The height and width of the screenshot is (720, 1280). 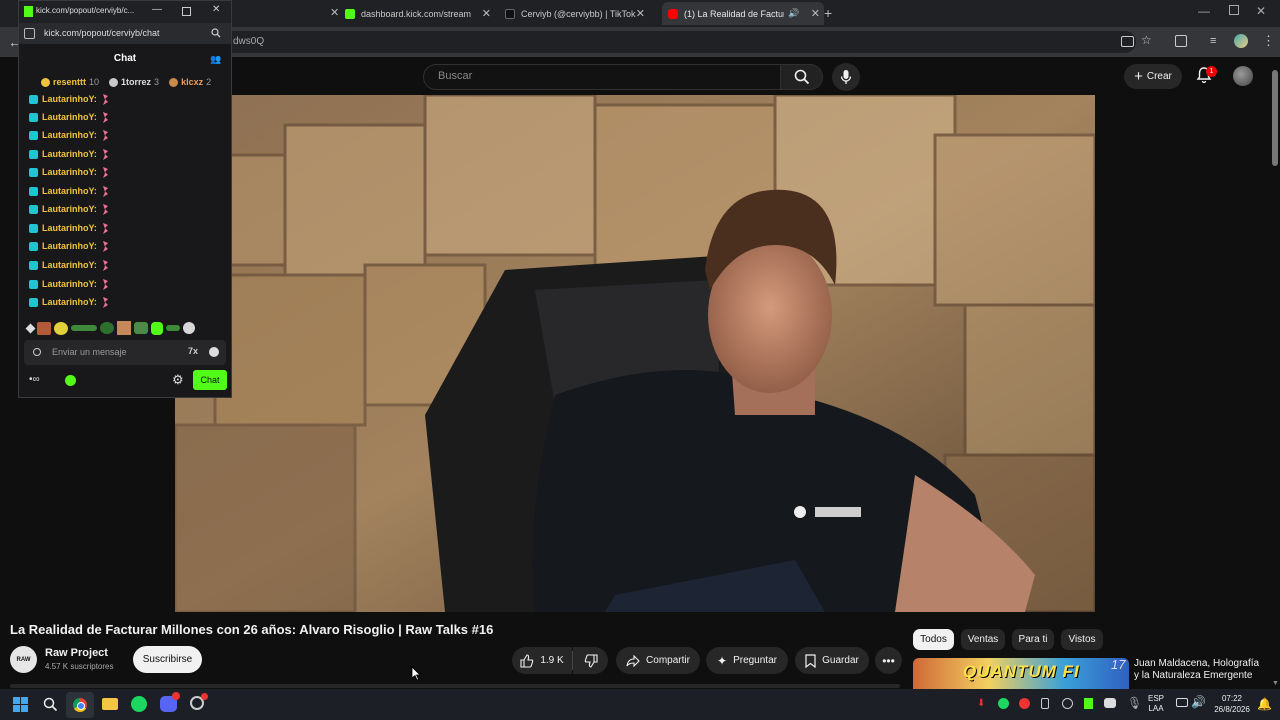 What do you see at coordinates (80, 705) in the screenshot?
I see `chrome-taskbar-button` at bounding box center [80, 705].